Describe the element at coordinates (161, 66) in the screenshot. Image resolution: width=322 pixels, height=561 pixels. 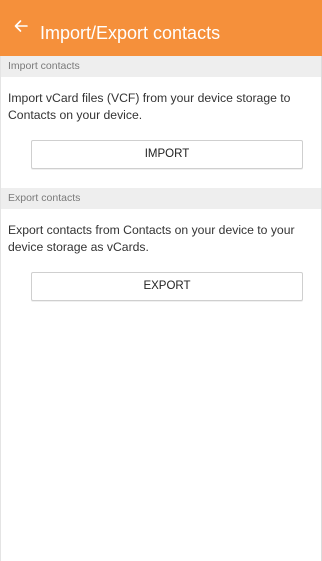
I see `import-section-header: Import contacts` at that location.